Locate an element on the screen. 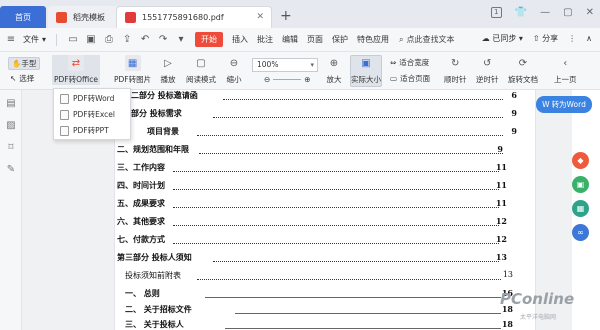 The width and height of the screenshot is (600, 330). actual-size-content: ▣ 实际大小 is located at coordinates (366, 70).